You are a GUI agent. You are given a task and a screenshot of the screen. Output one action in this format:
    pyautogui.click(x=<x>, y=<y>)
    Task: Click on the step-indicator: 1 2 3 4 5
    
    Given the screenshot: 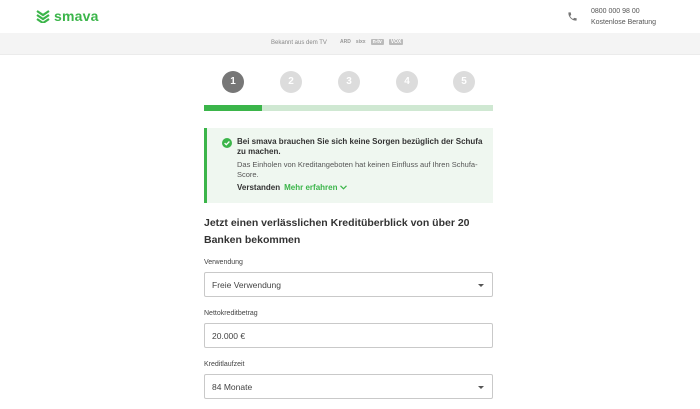 What is the action you would take?
    pyautogui.click(x=349, y=82)
    